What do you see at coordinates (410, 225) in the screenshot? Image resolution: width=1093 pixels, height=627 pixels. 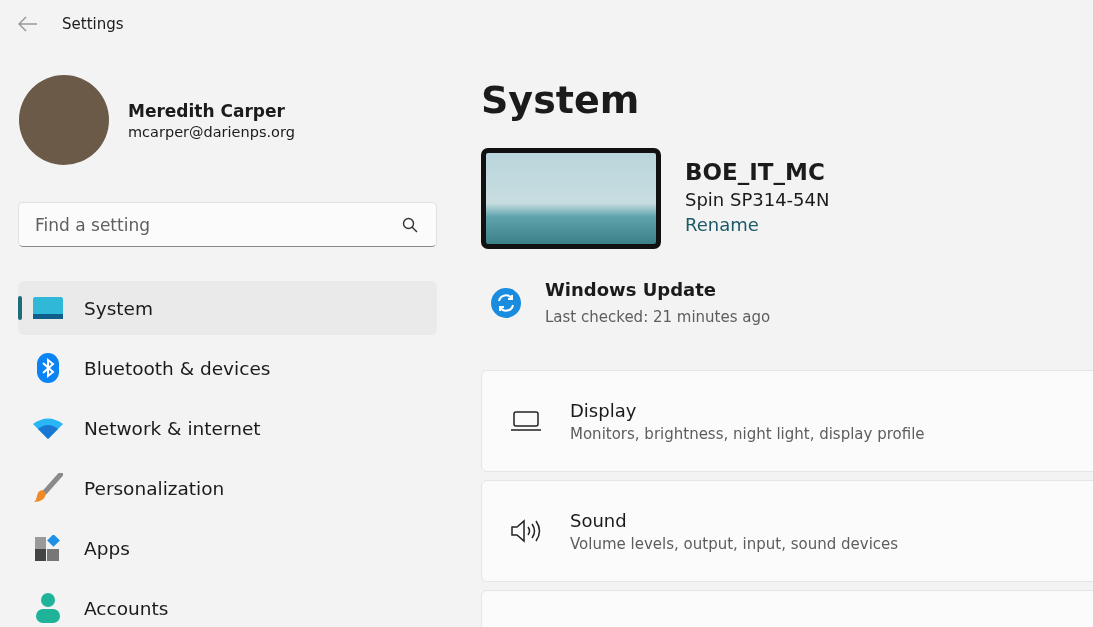 I see `search-icon` at bounding box center [410, 225].